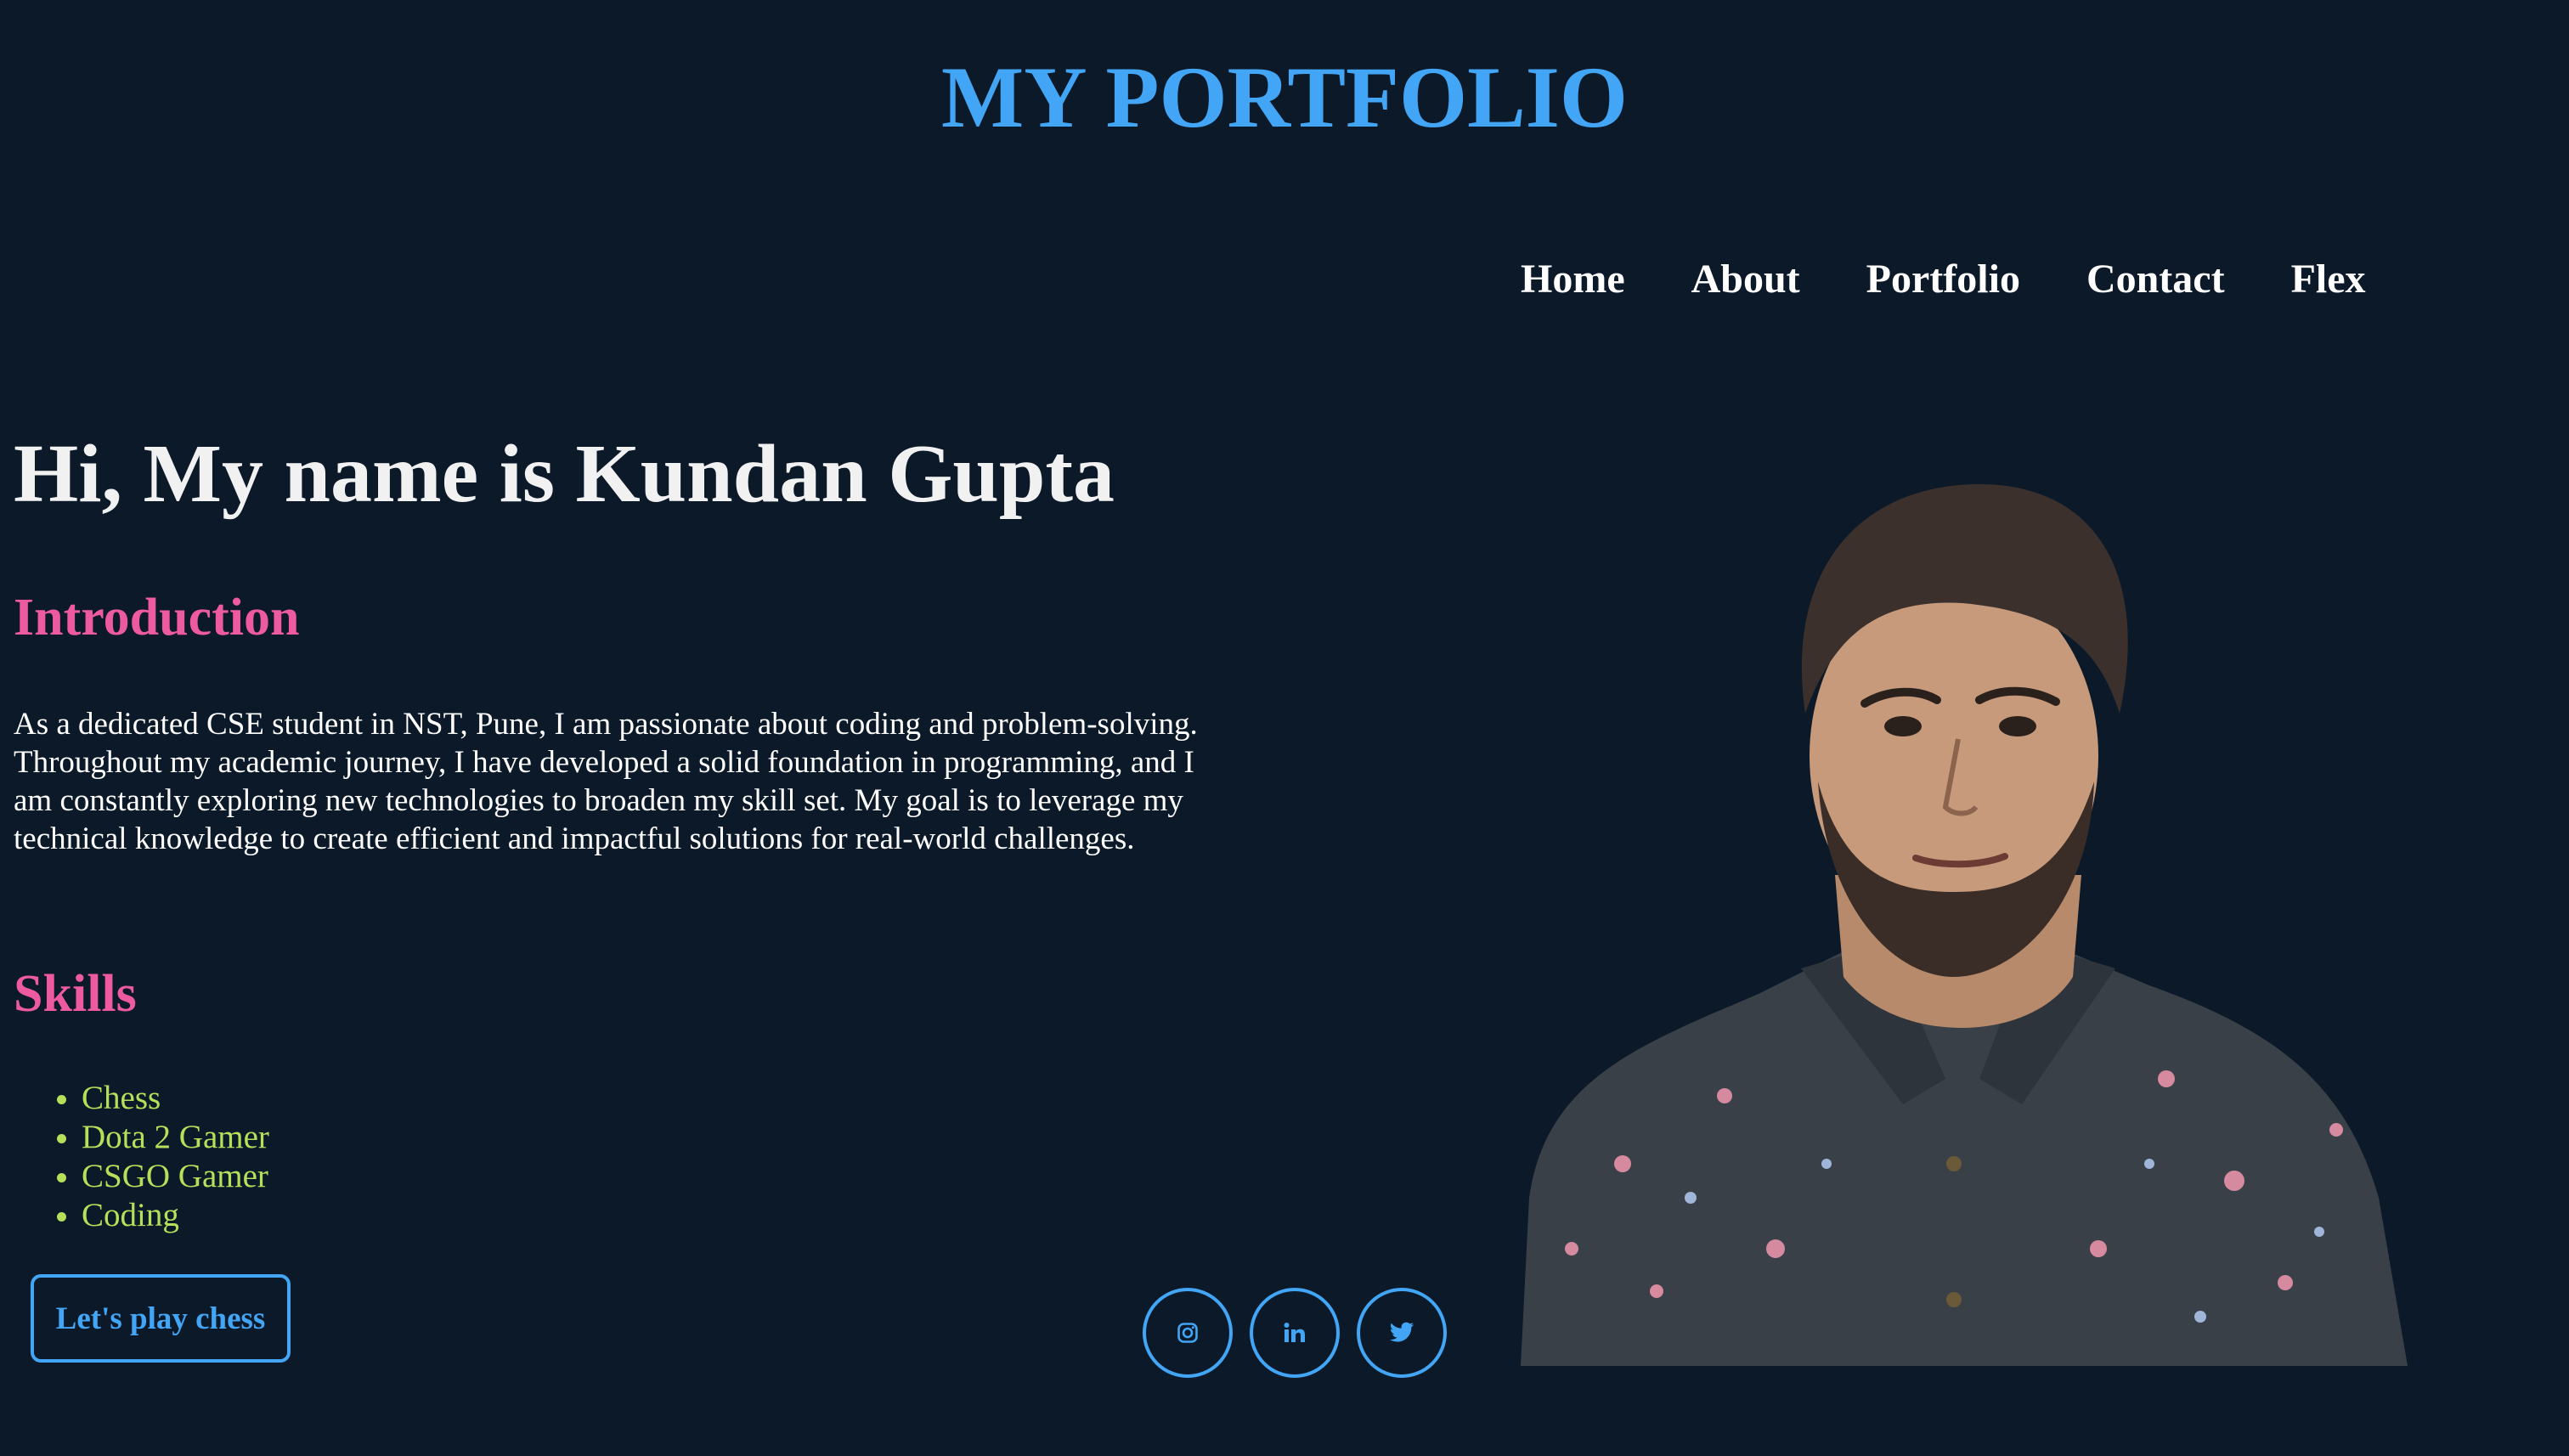  What do you see at coordinates (1284, 98) in the screenshot?
I see `site-title: MY PORTFOLIO` at bounding box center [1284, 98].